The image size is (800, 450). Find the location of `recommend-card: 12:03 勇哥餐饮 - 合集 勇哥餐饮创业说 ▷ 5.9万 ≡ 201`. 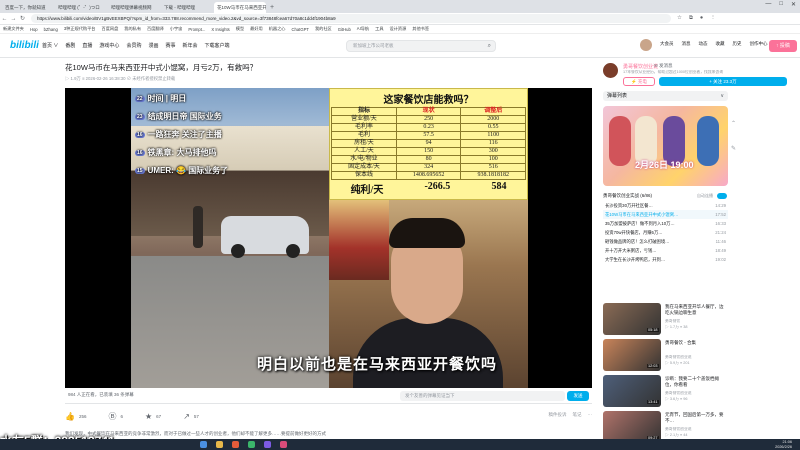

recommend-card: 12:03 勇哥餐饮 - 合集 勇哥餐饮创业说 ▷ 5.9万 ≡ 201 is located at coordinates (665, 356).